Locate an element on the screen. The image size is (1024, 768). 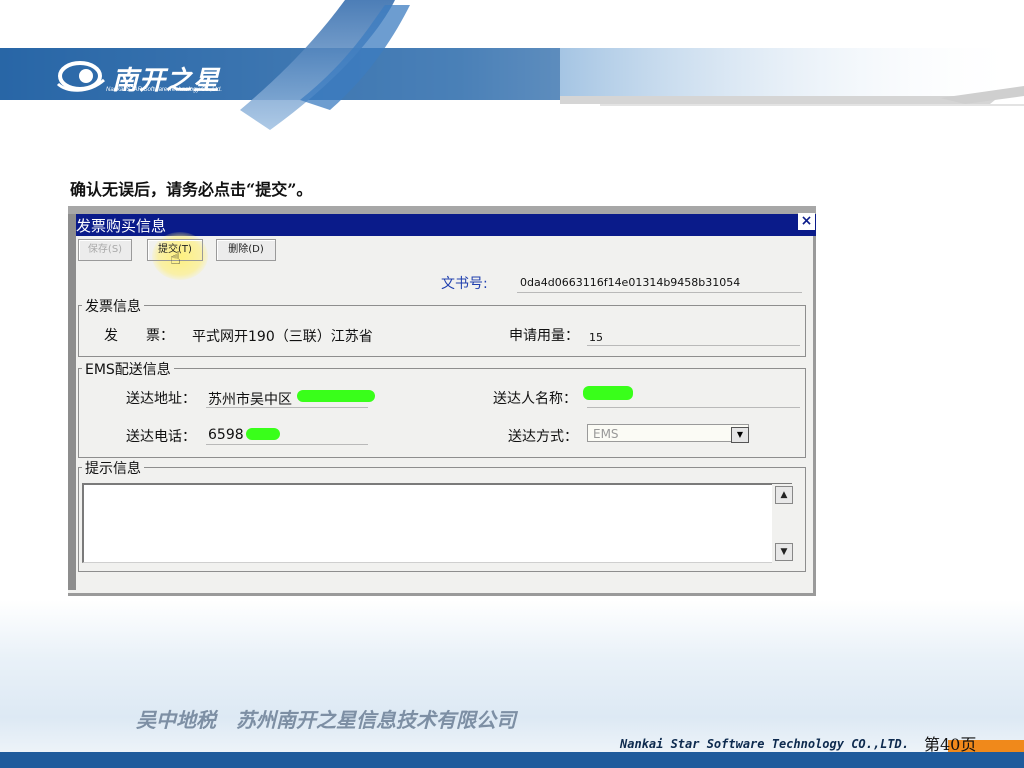
phone-underline is located at coordinates (287, 444).